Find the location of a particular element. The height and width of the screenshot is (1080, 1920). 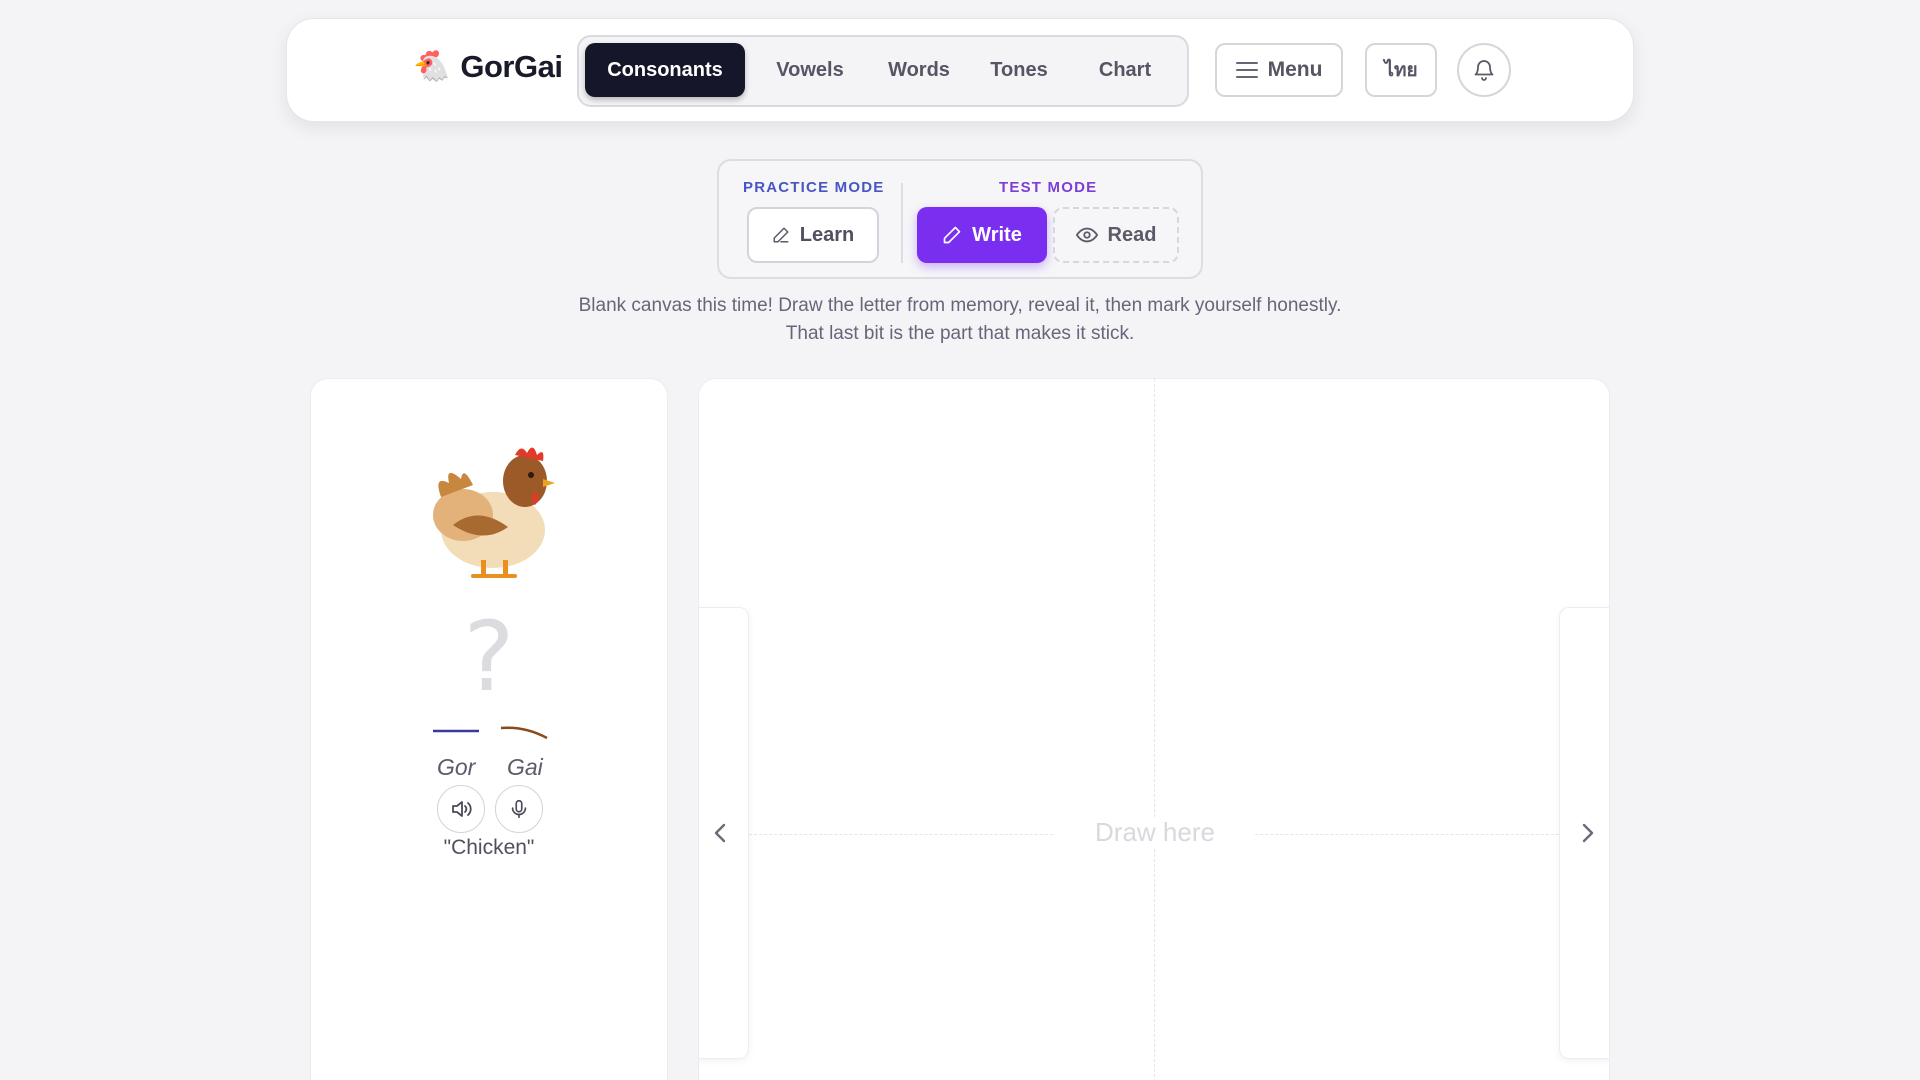

brand-name: GorGai is located at coordinates (511, 66).